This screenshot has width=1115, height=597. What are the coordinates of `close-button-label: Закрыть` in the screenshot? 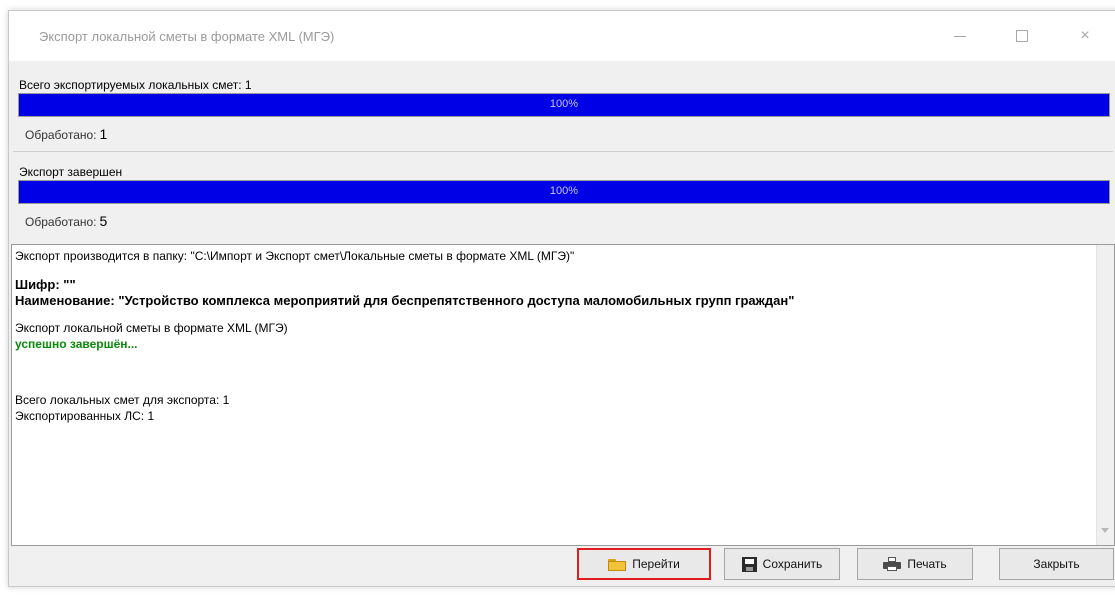 It's located at (1056, 564).